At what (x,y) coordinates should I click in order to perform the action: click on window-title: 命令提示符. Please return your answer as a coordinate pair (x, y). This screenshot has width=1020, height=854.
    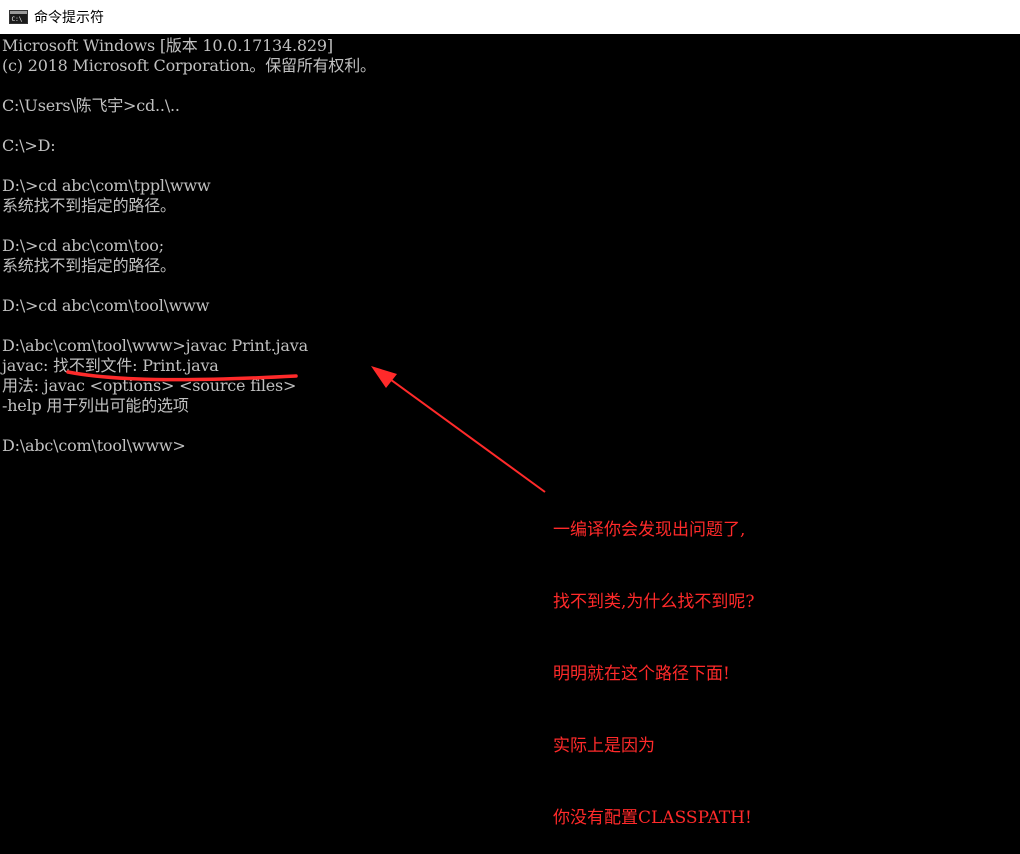
    Looking at the image, I should click on (69, 18).